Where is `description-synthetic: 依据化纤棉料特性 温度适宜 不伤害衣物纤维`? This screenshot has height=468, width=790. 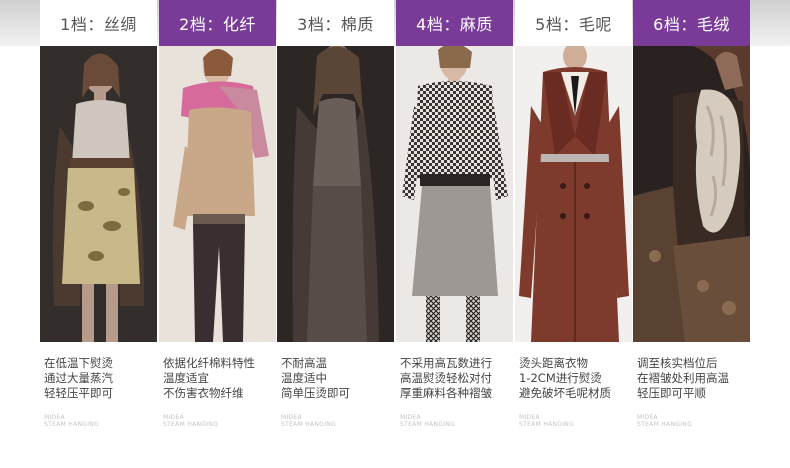
description-synthetic: 依据化纤棉料特性 温度适宜 不伤害衣物纤维 is located at coordinates (221, 378).